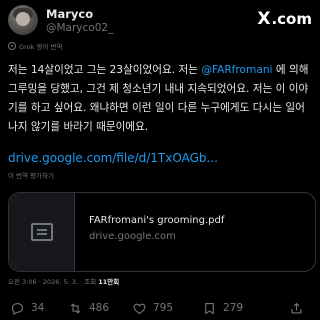  I want to click on post-line: 기를 하고 싶어요. 왜냐하면 이런 일이 다른 누구에게도 다시는 일어, so click(156, 108).